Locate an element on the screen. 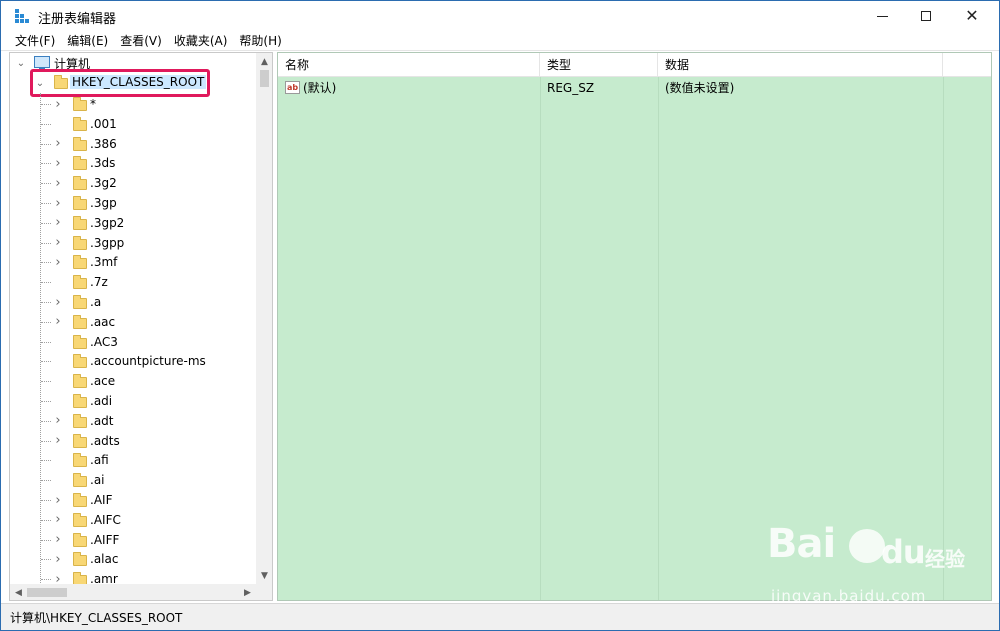  tree-item: › .adts is located at coordinates (133, 441).